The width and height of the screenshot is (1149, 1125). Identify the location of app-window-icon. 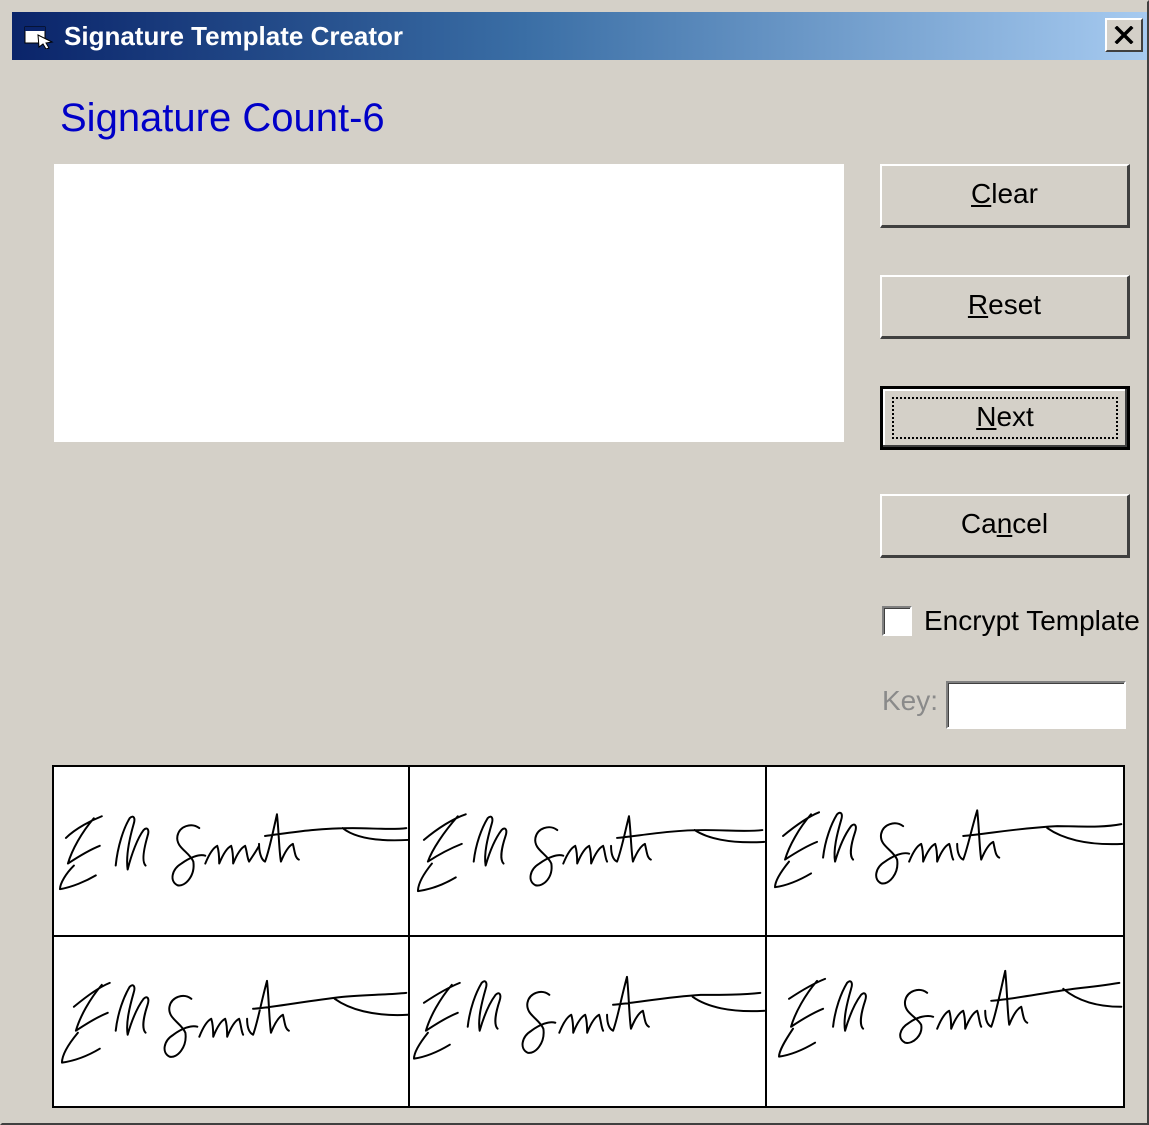
(39, 37).